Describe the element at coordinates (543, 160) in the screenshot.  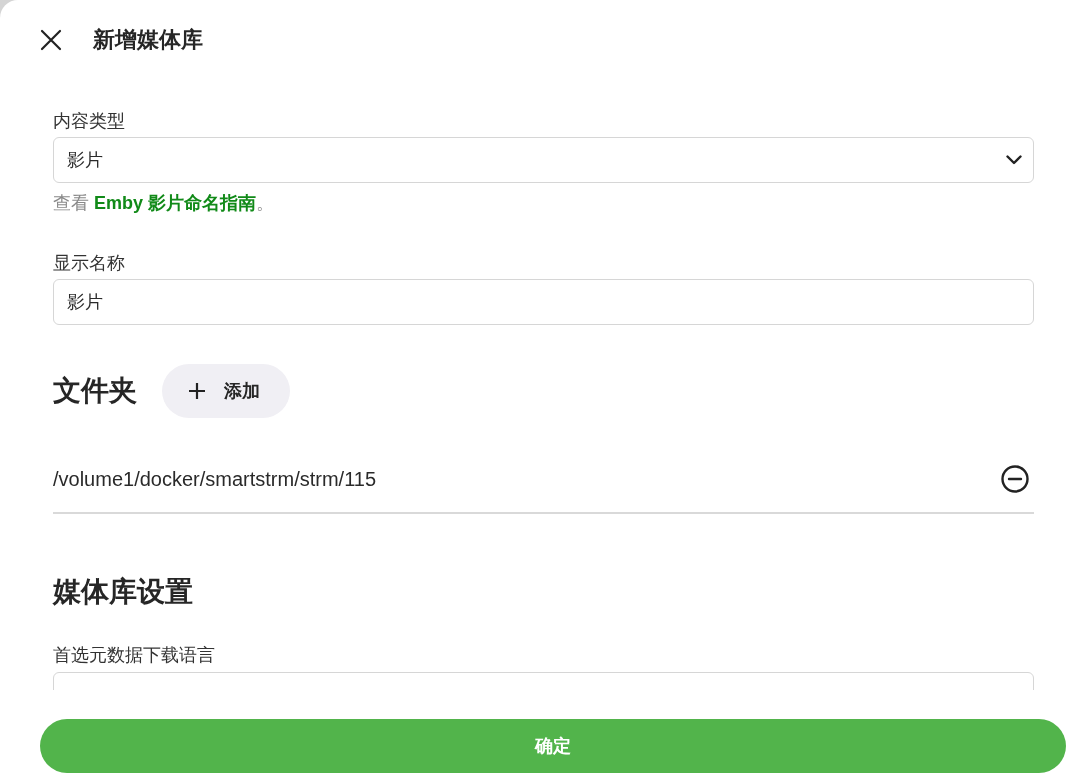
I see `select-field: 影片` at that location.